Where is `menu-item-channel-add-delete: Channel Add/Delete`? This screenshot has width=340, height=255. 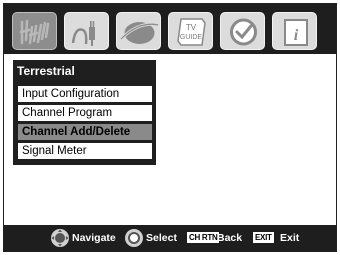
menu-item-channel-add-delete: Channel Add/Delete is located at coordinates (85, 132).